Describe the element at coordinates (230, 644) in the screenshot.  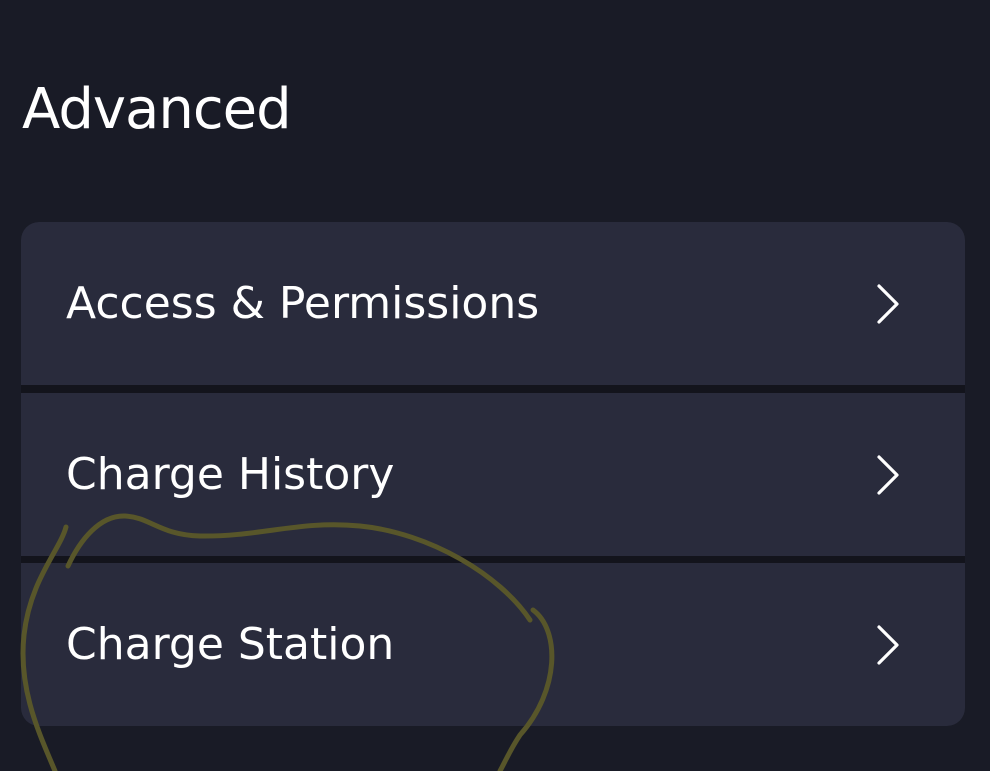
I see `list-item-label: Charge Station` at that location.